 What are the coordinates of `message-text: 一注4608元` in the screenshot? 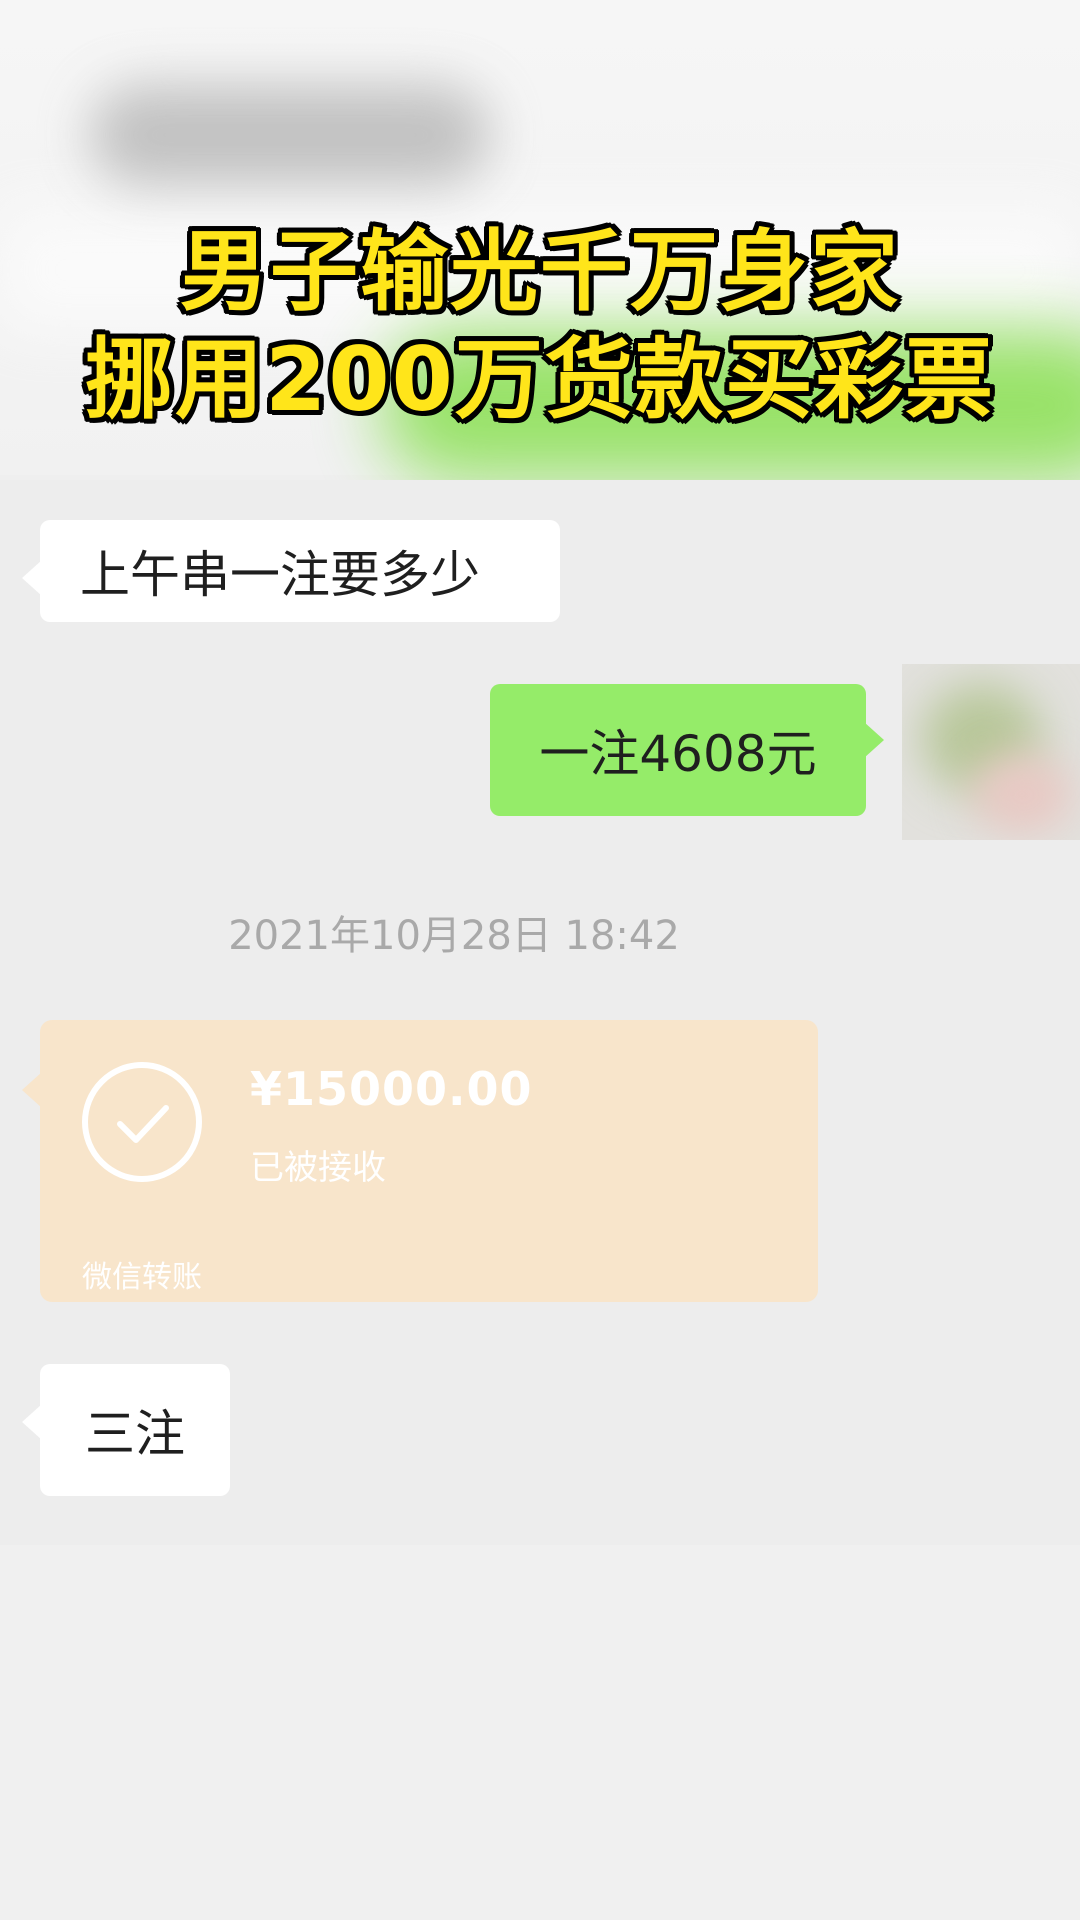 It's located at (678, 754).